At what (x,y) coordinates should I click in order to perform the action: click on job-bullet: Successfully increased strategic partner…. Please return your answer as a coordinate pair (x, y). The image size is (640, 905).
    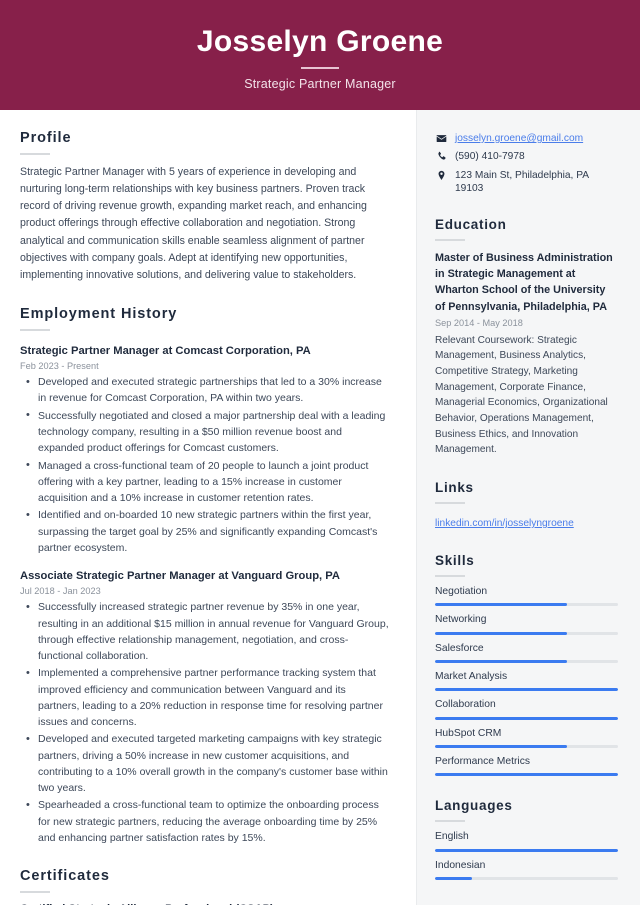
    Looking at the image, I should click on (205, 631).